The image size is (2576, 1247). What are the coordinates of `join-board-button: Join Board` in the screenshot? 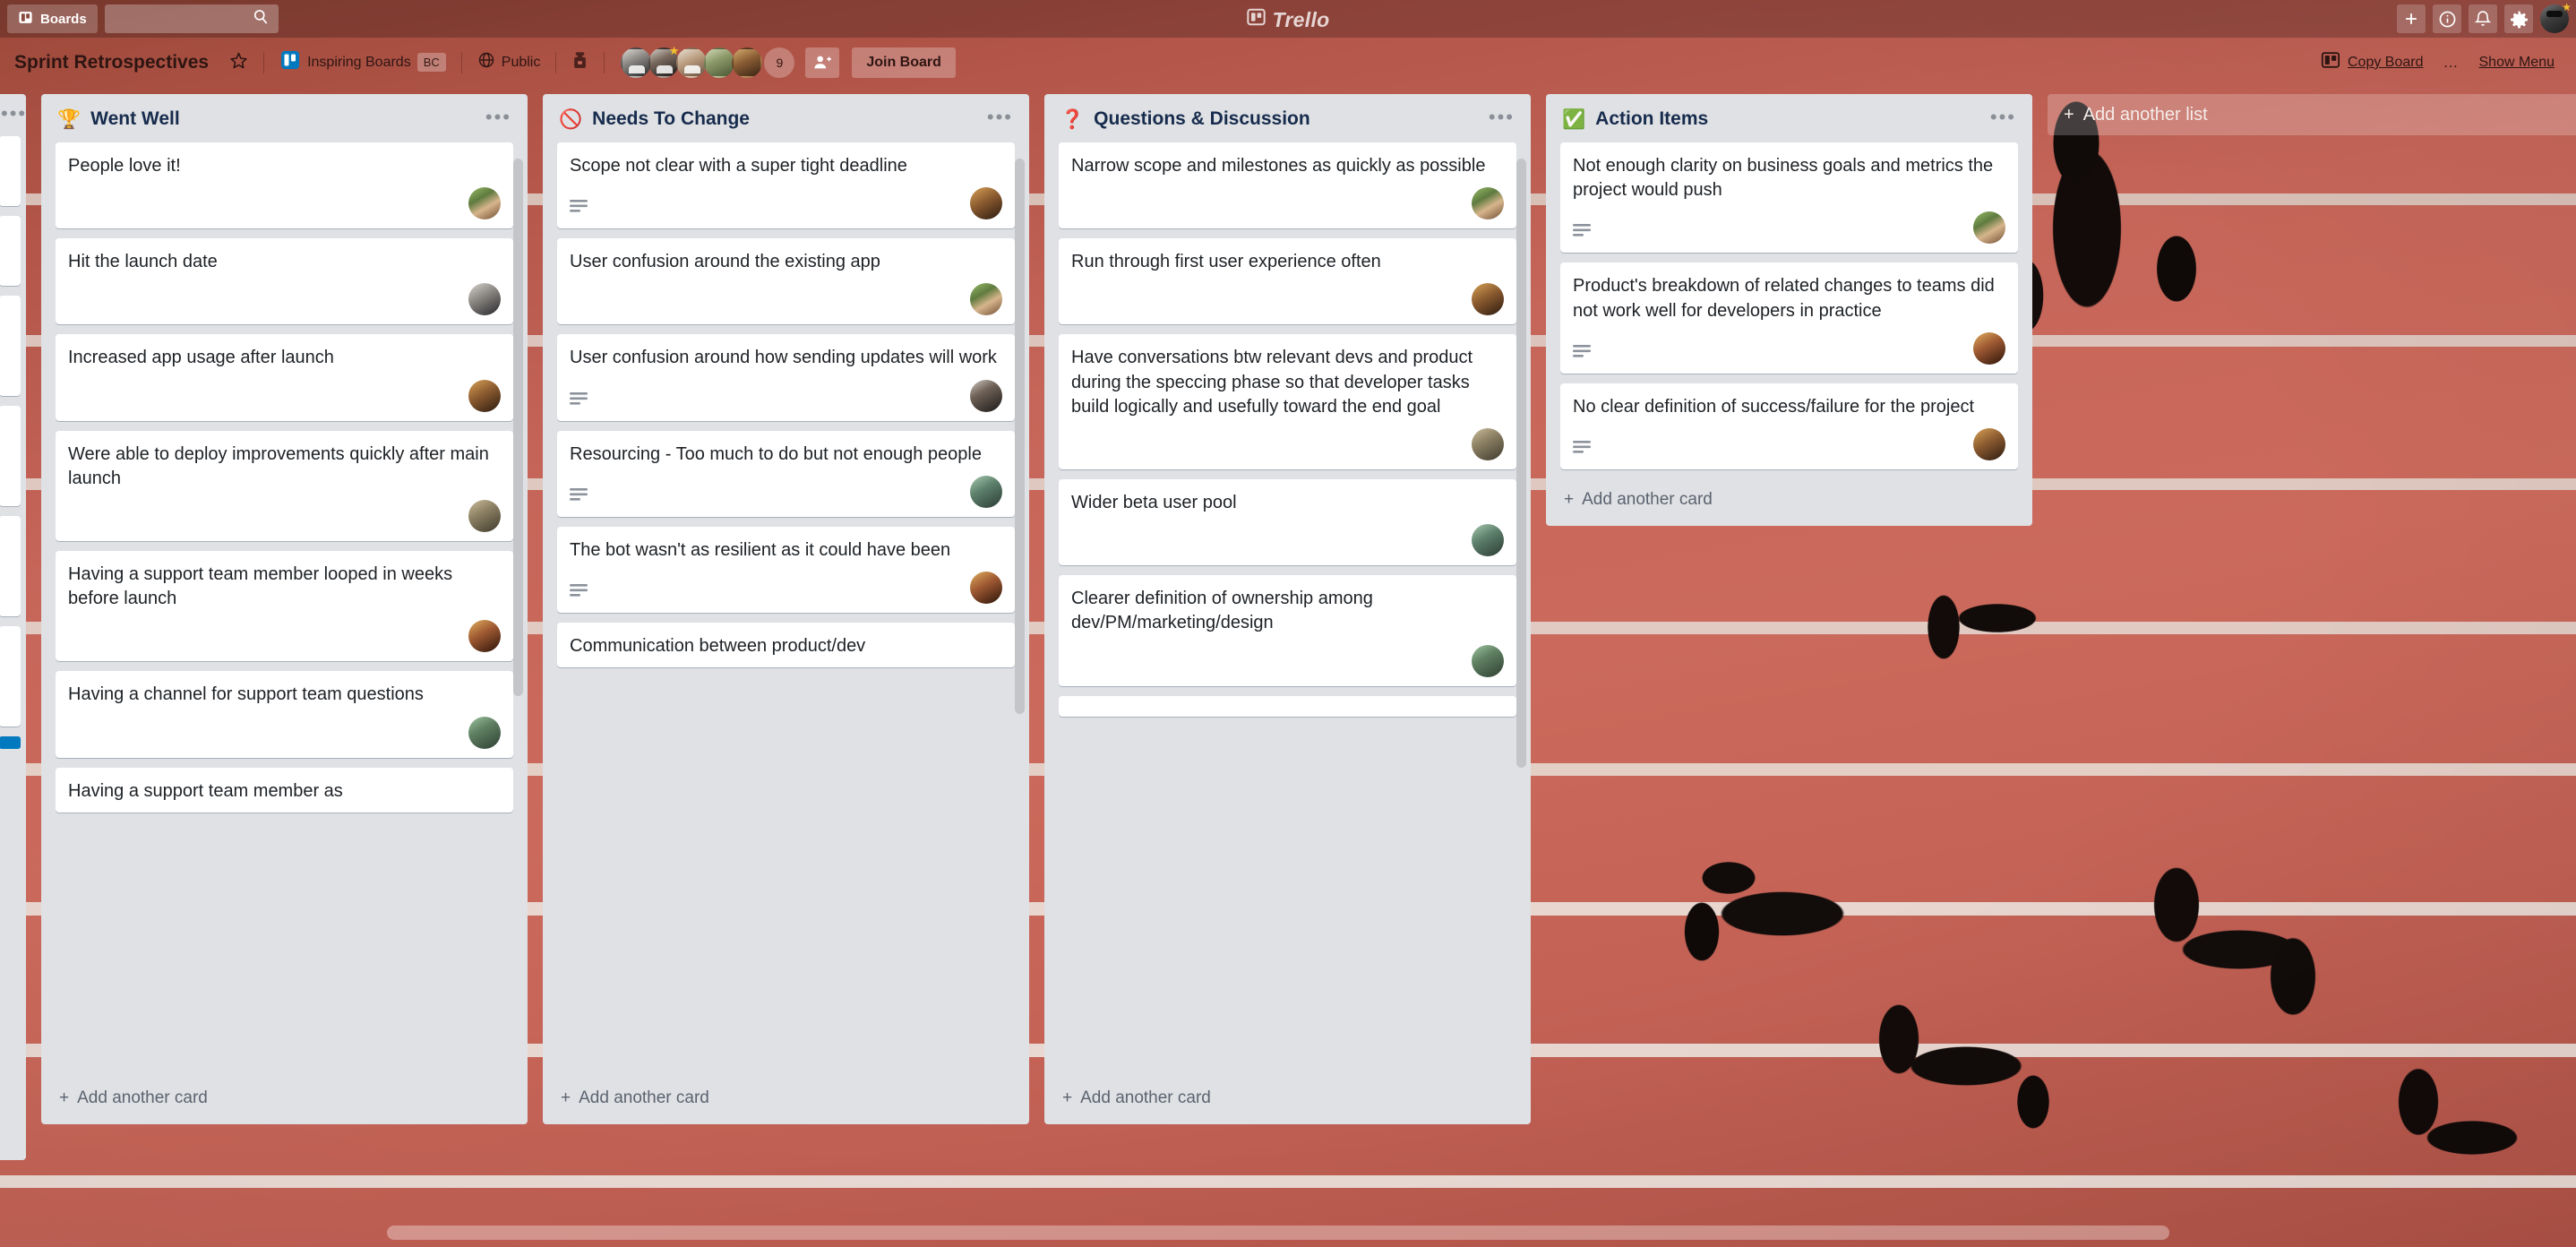 It's located at (904, 62).